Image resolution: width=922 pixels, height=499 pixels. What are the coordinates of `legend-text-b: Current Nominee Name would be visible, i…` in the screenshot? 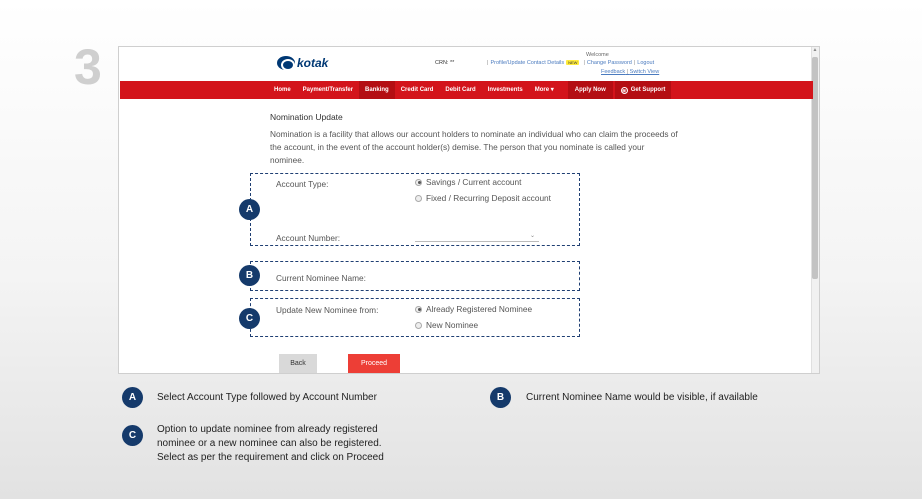 It's located at (642, 397).